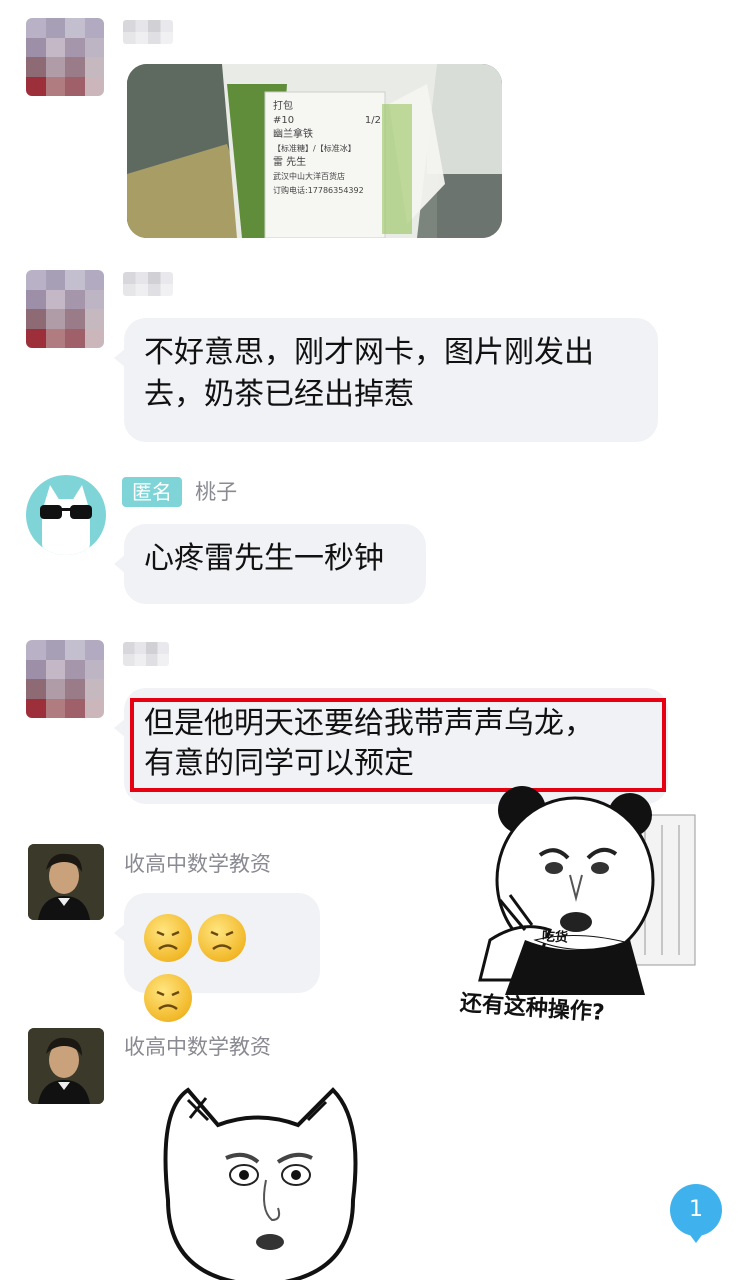 The image size is (742, 1280). Describe the element at coordinates (264, 558) in the screenshot. I see `message-text: 心疼雷先生一秒钟` at that location.